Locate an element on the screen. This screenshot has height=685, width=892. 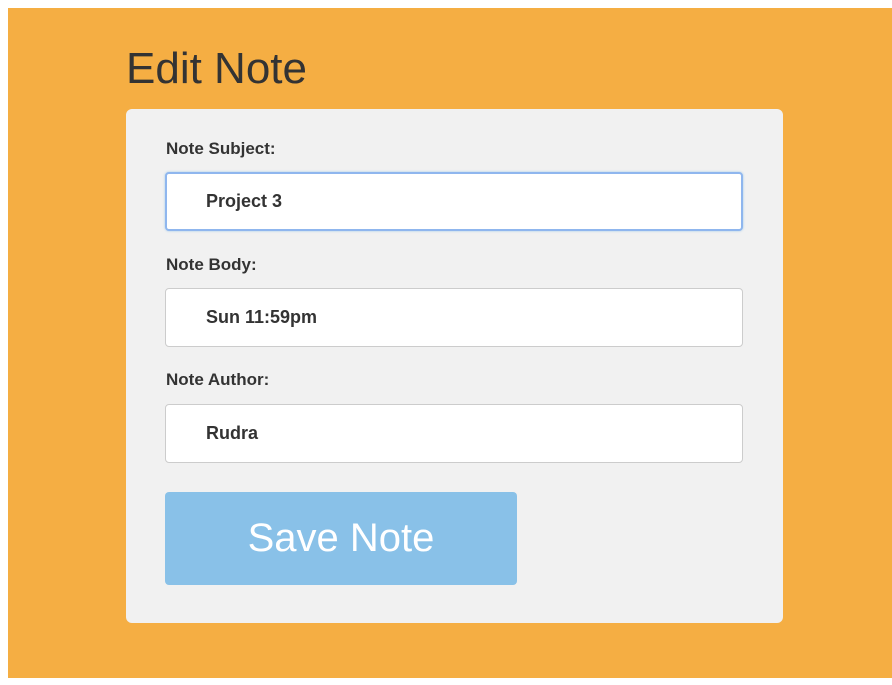
note-subject-label: Note Subject: is located at coordinates (221, 148).